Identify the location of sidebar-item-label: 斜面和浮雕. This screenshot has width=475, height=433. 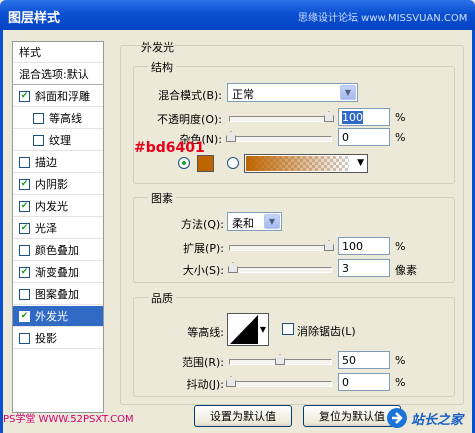
(62, 96).